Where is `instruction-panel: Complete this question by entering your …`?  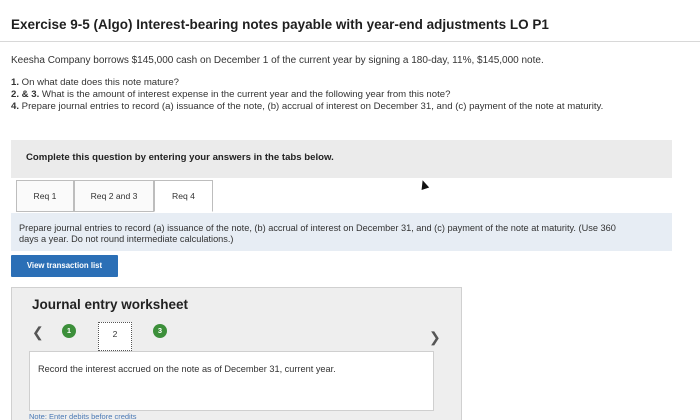
instruction-panel: Complete this question by entering your … is located at coordinates (341, 159).